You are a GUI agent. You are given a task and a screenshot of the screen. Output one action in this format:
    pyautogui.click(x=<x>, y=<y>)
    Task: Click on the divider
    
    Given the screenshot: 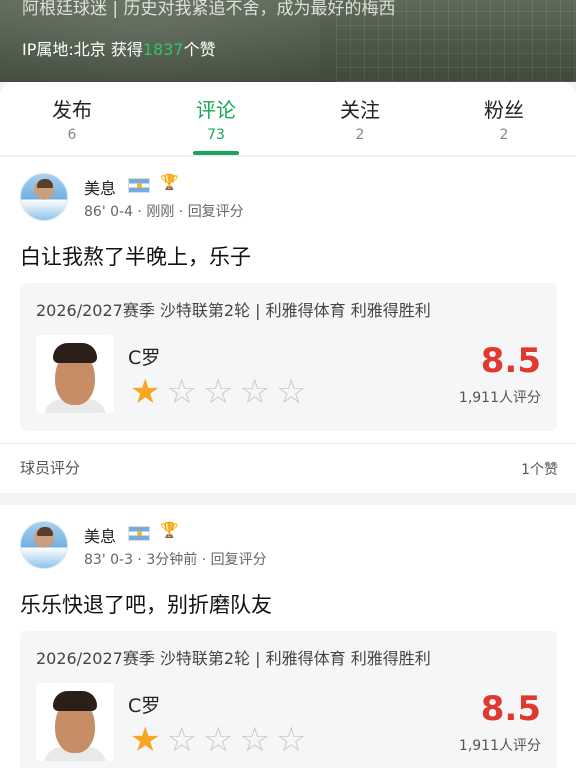 What is the action you would take?
    pyautogui.click(x=288, y=443)
    